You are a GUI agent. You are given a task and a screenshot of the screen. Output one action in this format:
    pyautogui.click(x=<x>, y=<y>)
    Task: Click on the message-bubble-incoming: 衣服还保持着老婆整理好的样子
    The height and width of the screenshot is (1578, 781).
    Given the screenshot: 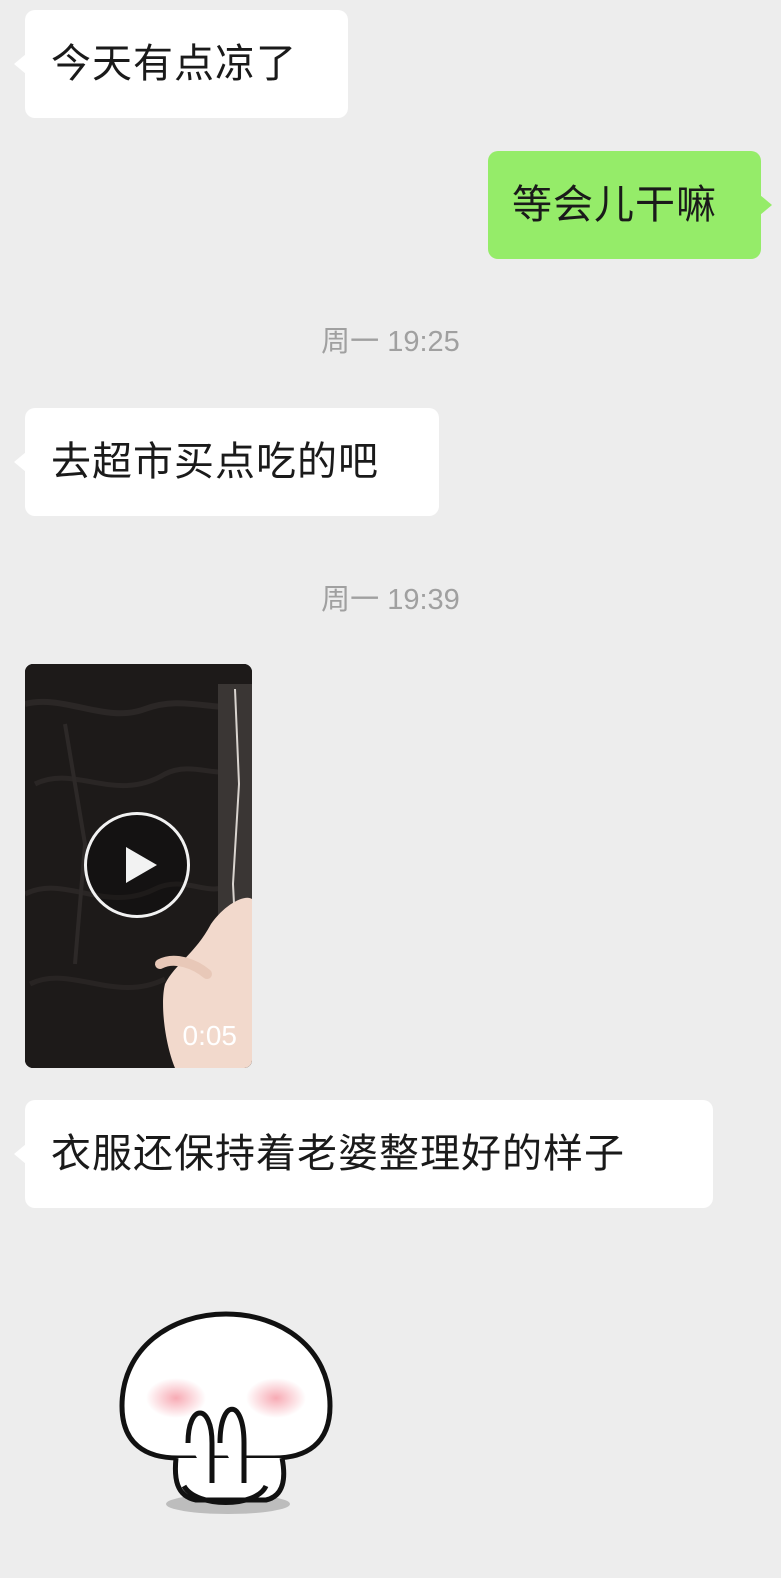 What is the action you would take?
    pyautogui.click(x=363, y=1154)
    